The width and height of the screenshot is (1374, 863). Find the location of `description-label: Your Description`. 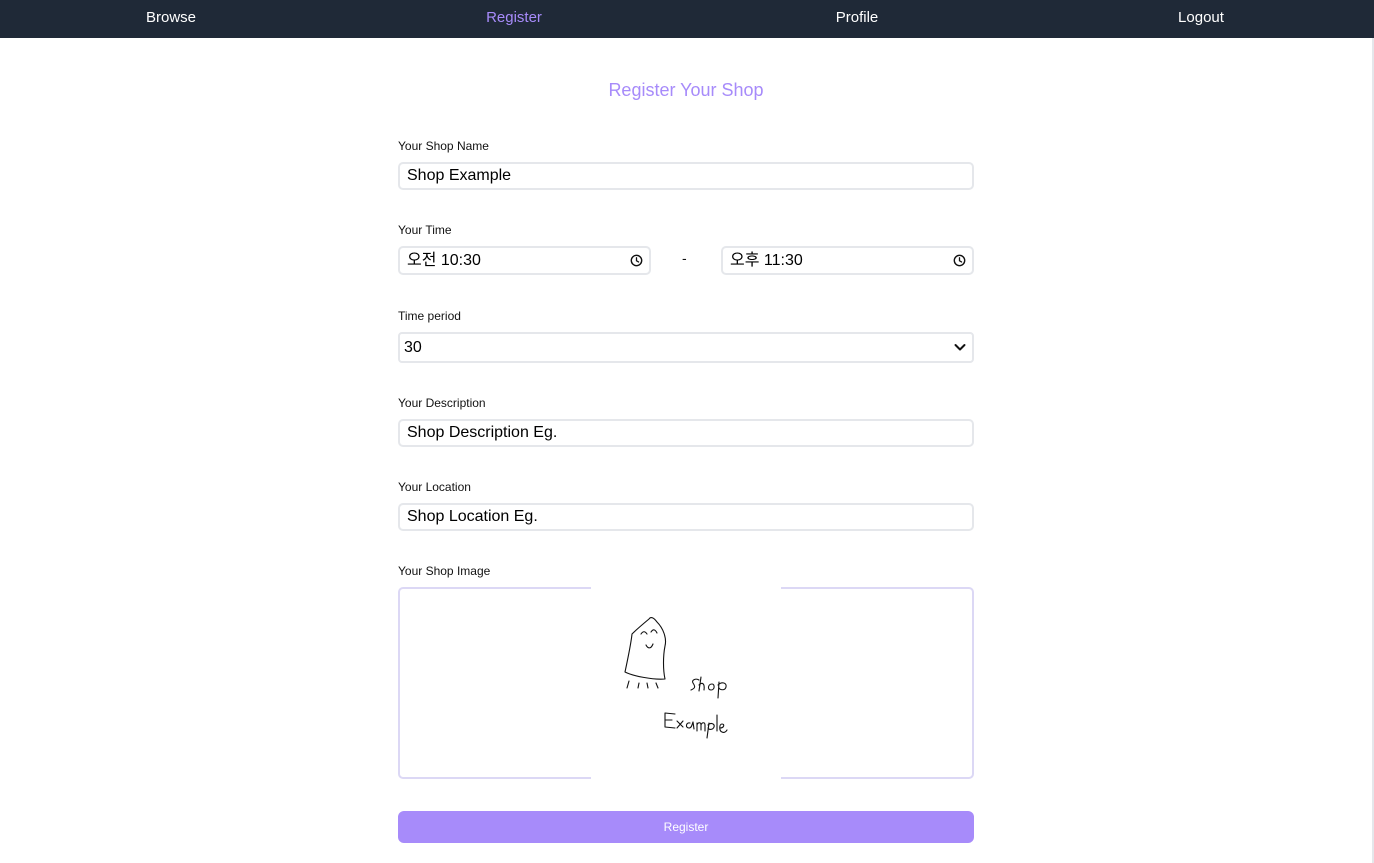

description-label: Your Description is located at coordinates (442, 403).